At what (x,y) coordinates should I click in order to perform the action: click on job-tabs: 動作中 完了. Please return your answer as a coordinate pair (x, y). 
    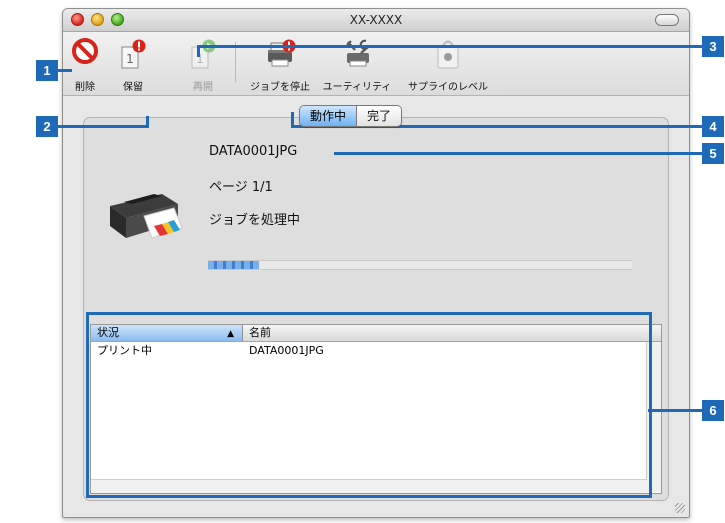
    Looking at the image, I should click on (351, 116).